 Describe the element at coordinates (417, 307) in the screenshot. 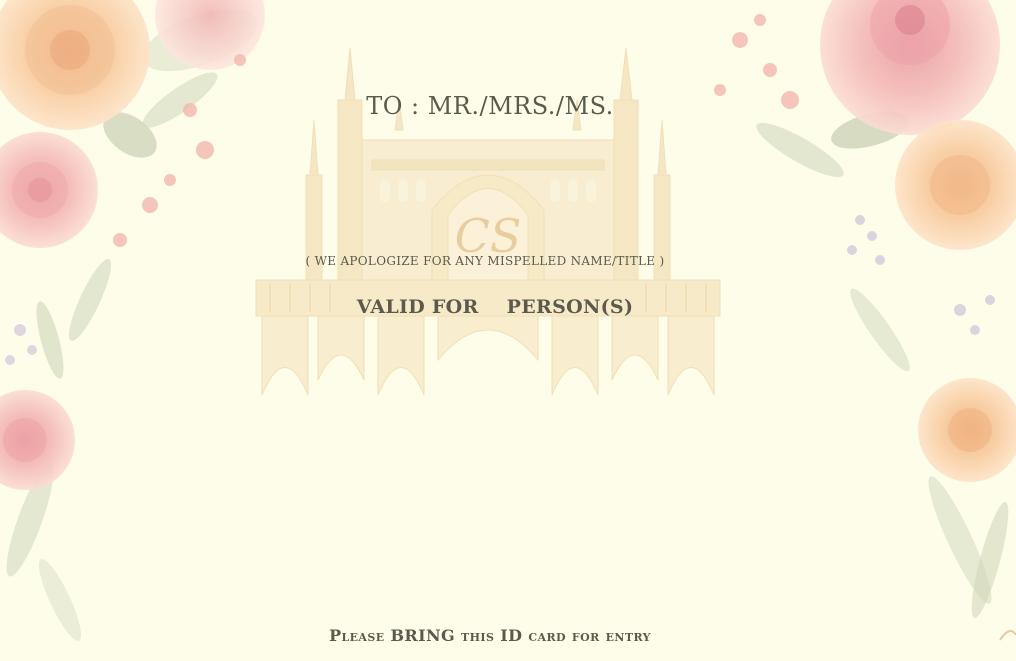

I see `valid-for-label: VALID FOR` at that location.